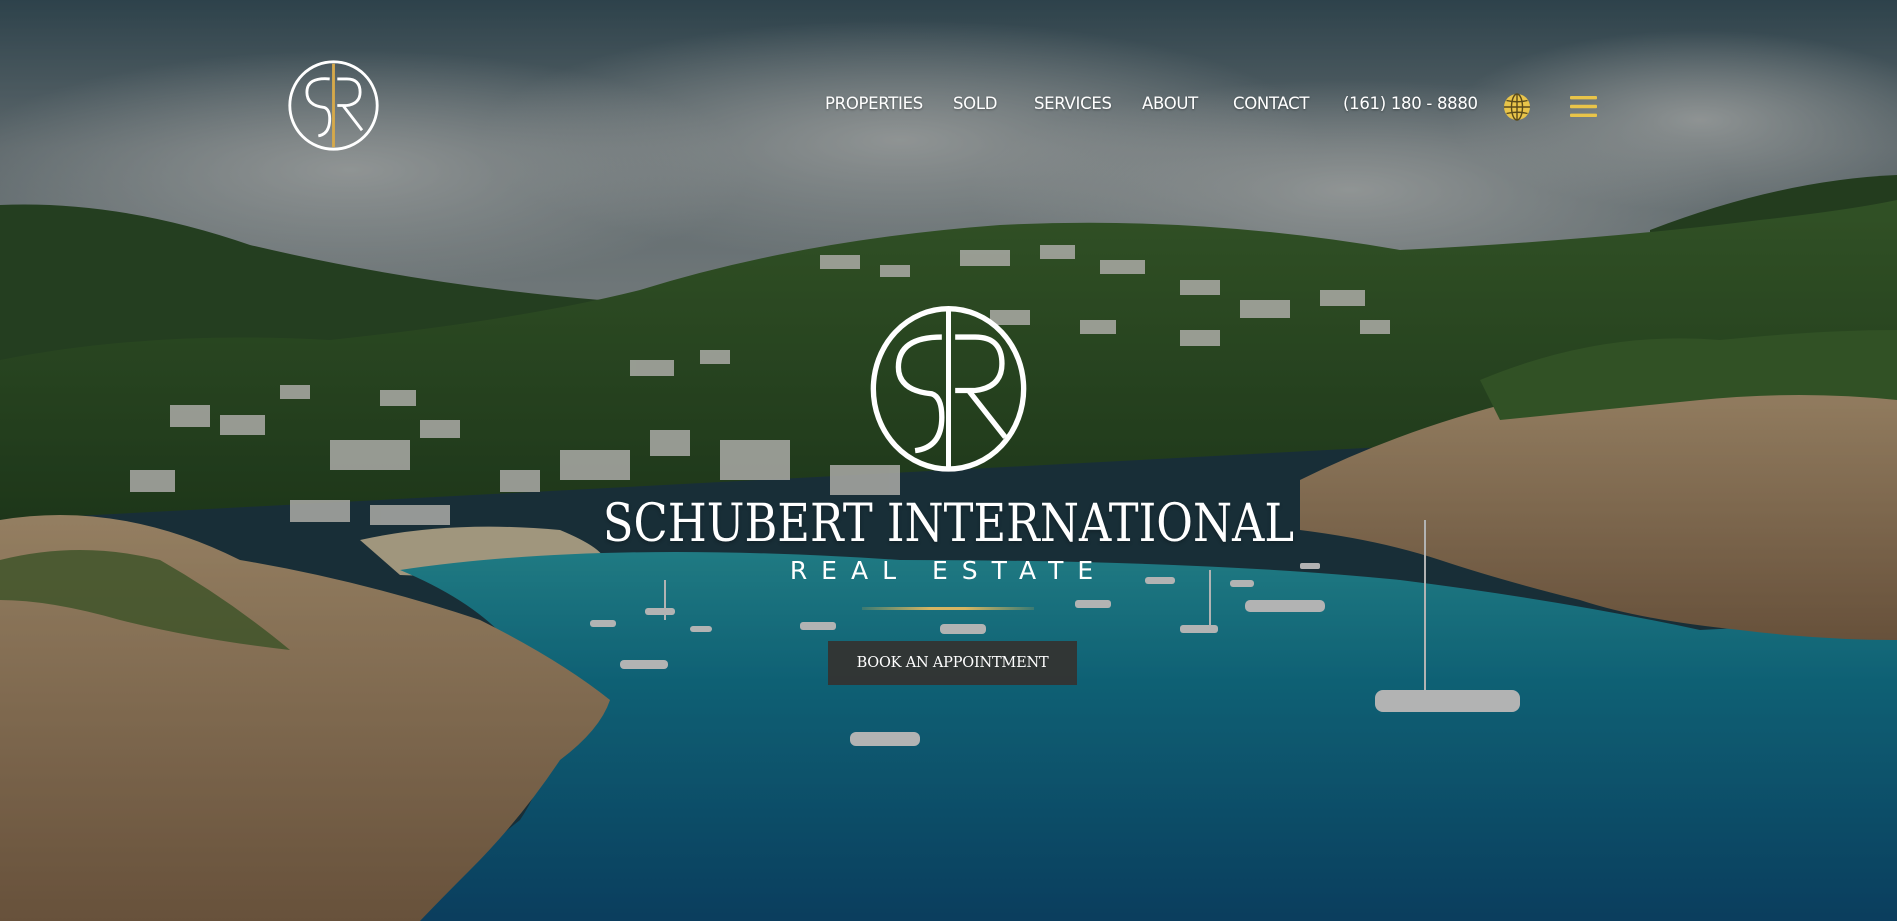 The image size is (1897, 921). What do you see at coordinates (952, 663) in the screenshot?
I see `book-appointment-button: BOOK AN APPOINTMENT` at bounding box center [952, 663].